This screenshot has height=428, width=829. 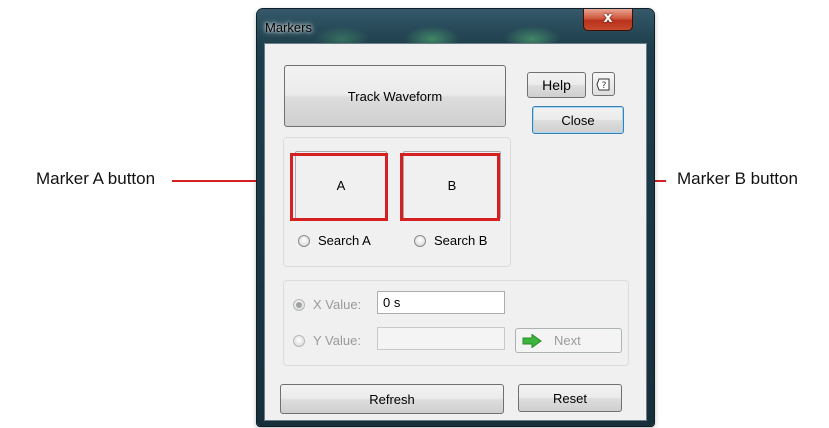 What do you see at coordinates (420, 240) in the screenshot?
I see `search-b-radio` at bounding box center [420, 240].